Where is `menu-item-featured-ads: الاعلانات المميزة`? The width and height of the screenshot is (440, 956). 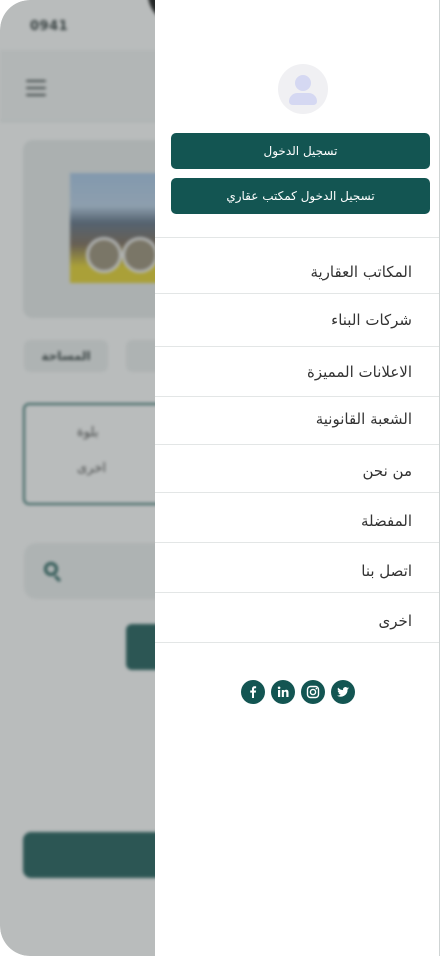
menu-item-featured-ads: الاعلانات المميزة is located at coordinates (297, 372).